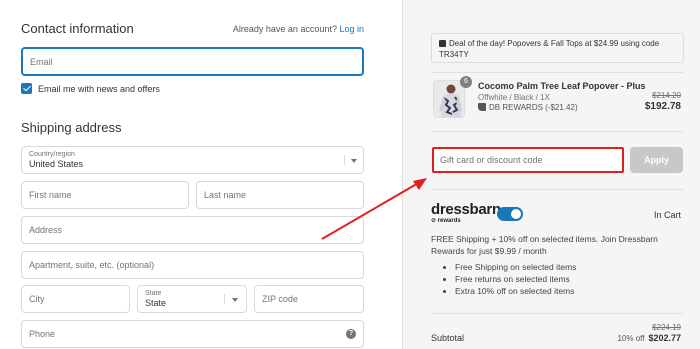 This screenshot has height=349, width=700. I want to click on apply-button: Apply, so click(656, 160).